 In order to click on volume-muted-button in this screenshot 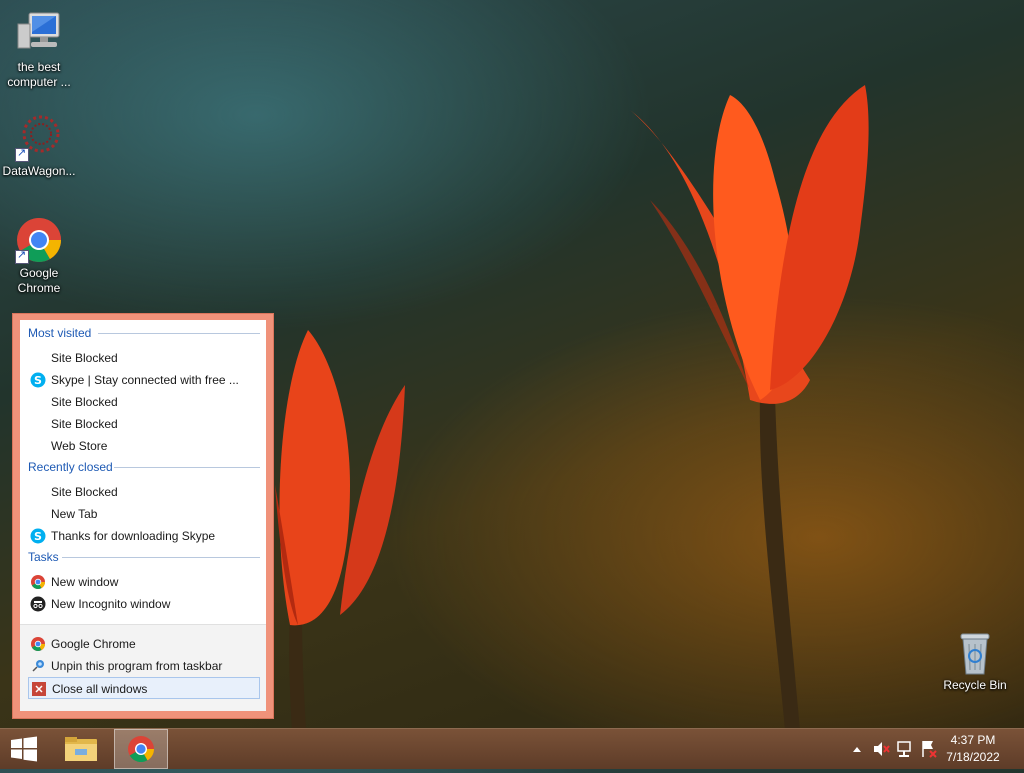, I will do `click(881, 749)`.